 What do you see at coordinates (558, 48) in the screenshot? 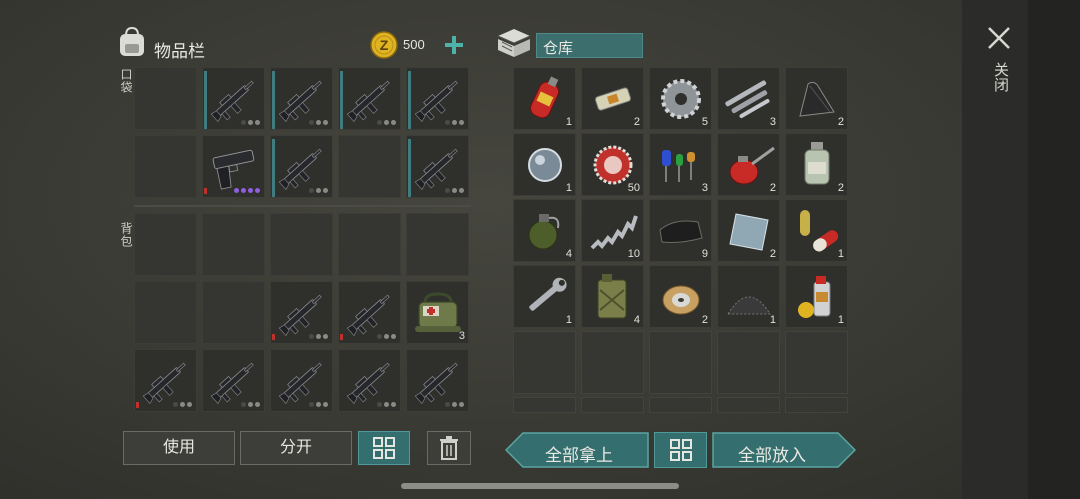
I see `warehouse-title: 仓库` at bounding box center [558, 48].